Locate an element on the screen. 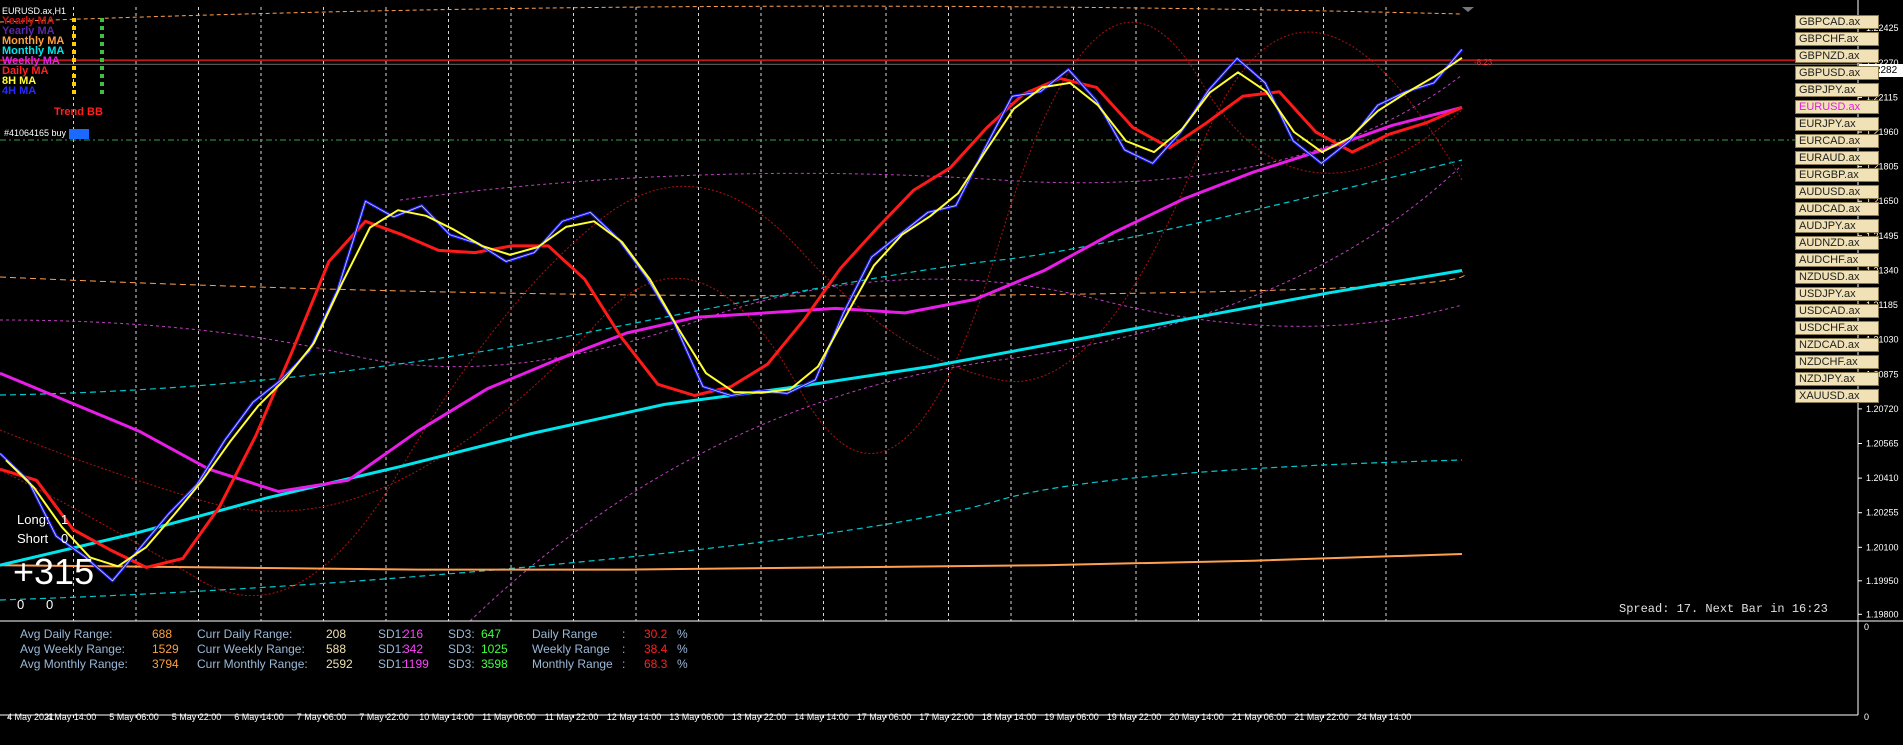  pct-sign-weekly: % is located at coordinates (682, 649).